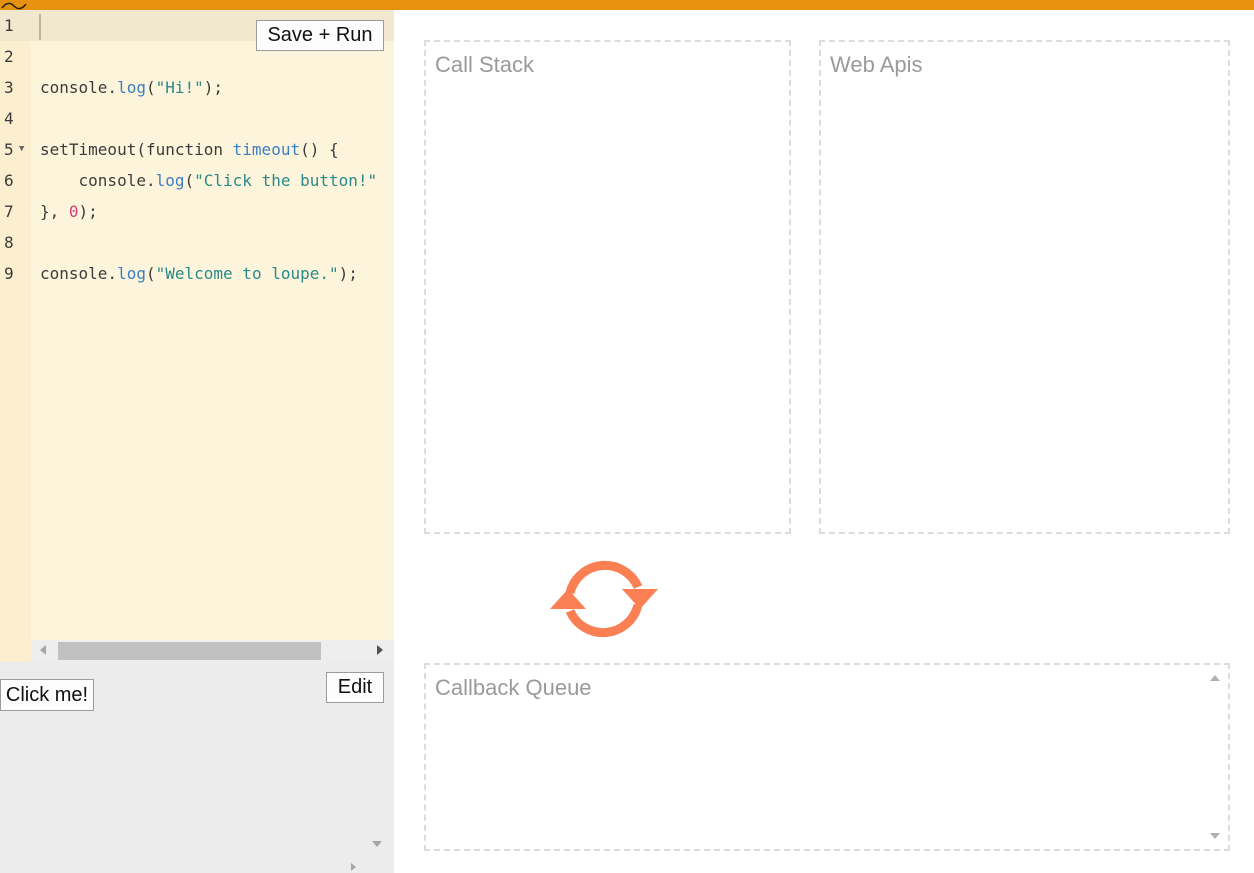 The image size is (1254, 873). I want to click on code-token: () {, so click(319, 149).